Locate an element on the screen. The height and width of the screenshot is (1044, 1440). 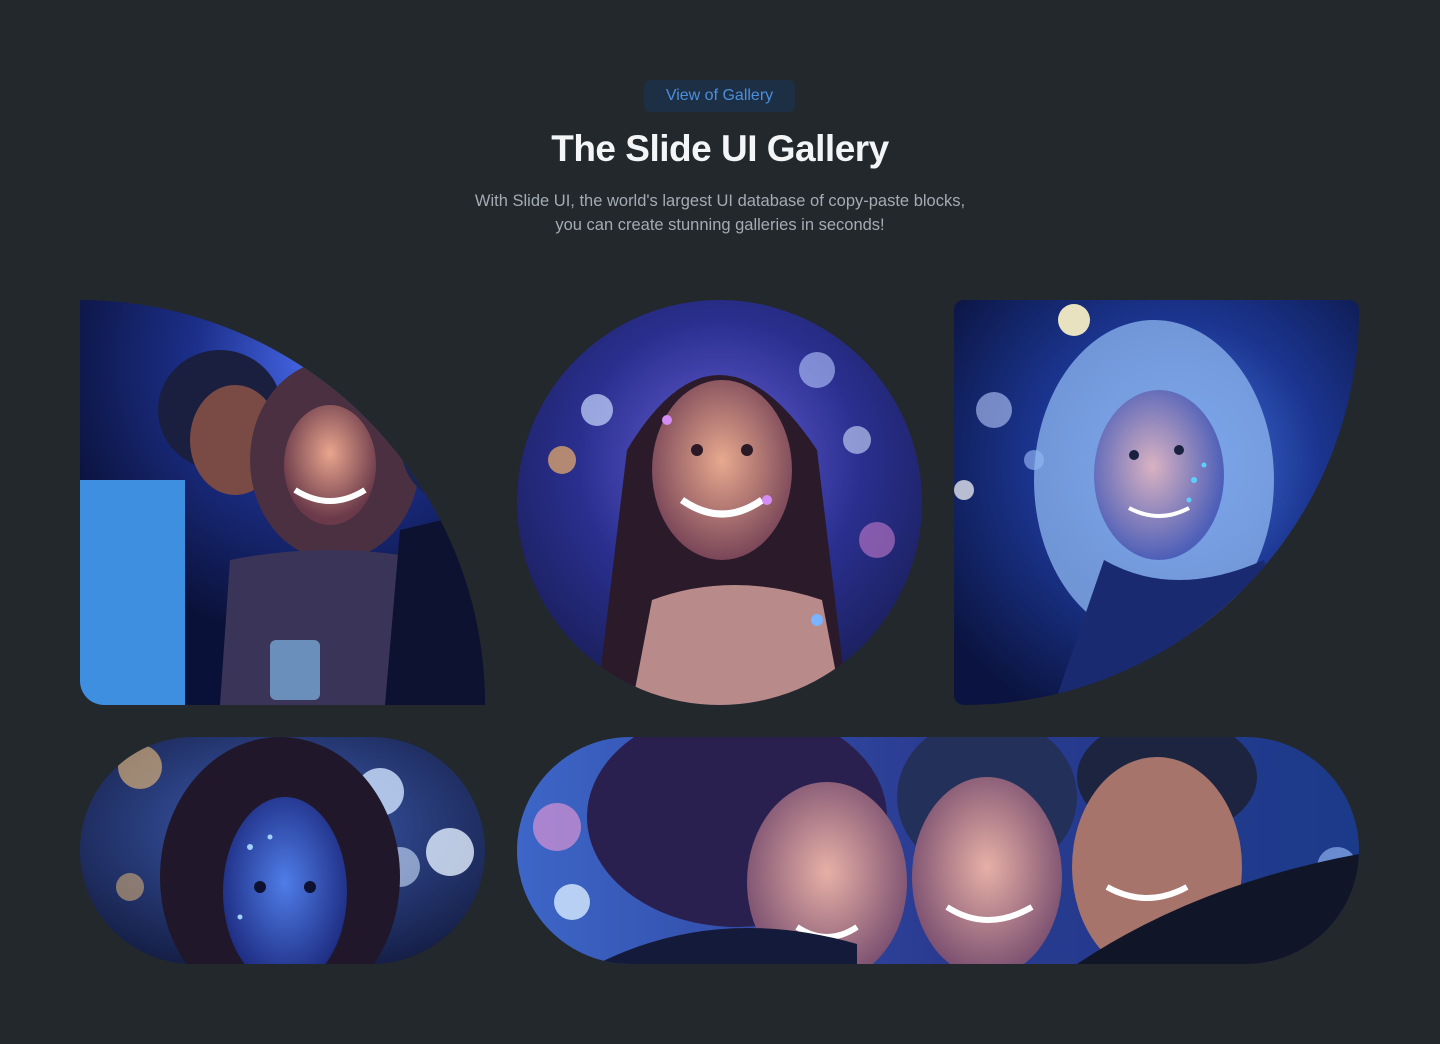
gallery-image-painted-woman is located at coordinates (282, 850).